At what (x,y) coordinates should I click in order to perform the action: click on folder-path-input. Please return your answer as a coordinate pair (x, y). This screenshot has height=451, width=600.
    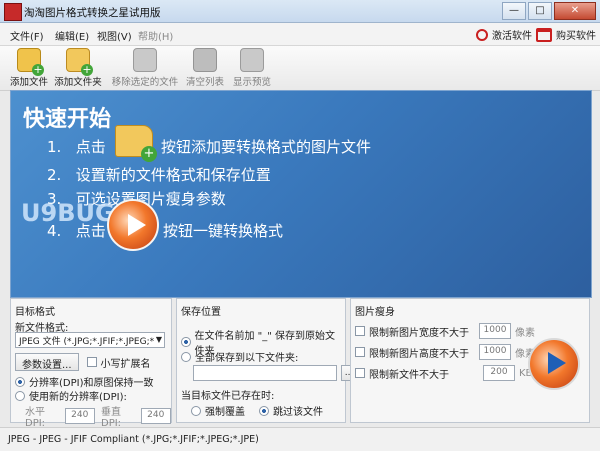
    Looking at the image, I should click on (265, 373).